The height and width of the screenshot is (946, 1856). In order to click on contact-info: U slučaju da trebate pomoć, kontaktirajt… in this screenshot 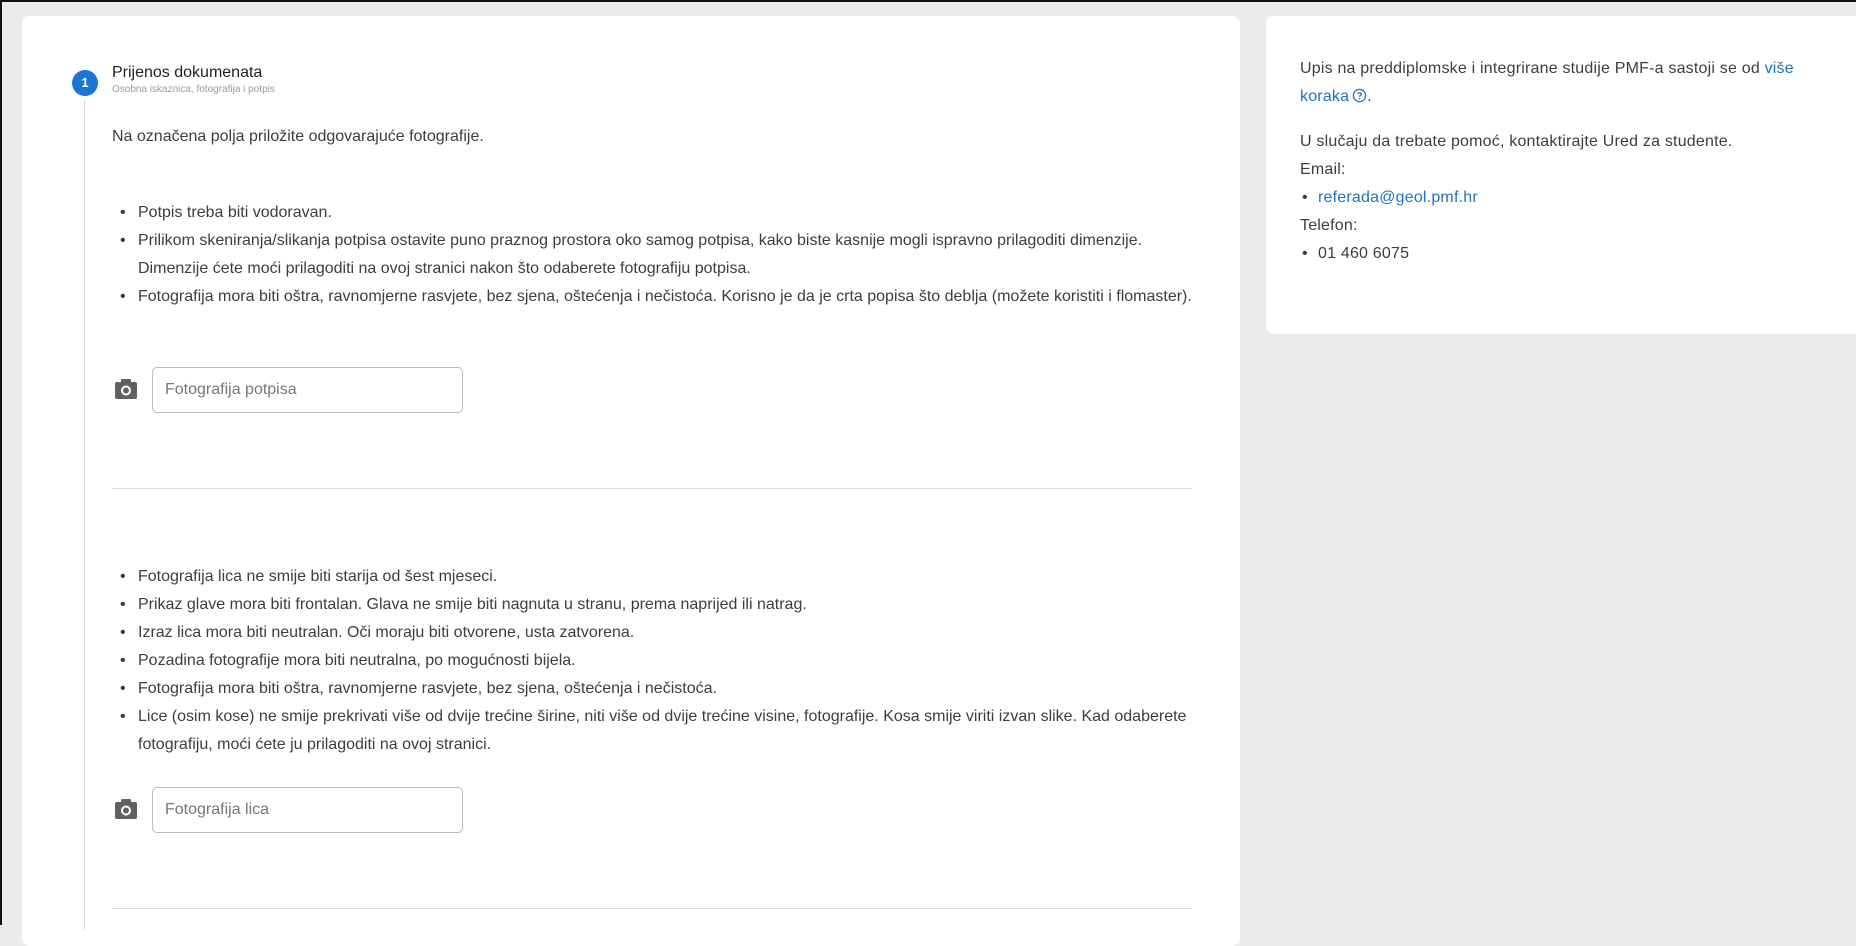, I will do `click(1570, 198)`.